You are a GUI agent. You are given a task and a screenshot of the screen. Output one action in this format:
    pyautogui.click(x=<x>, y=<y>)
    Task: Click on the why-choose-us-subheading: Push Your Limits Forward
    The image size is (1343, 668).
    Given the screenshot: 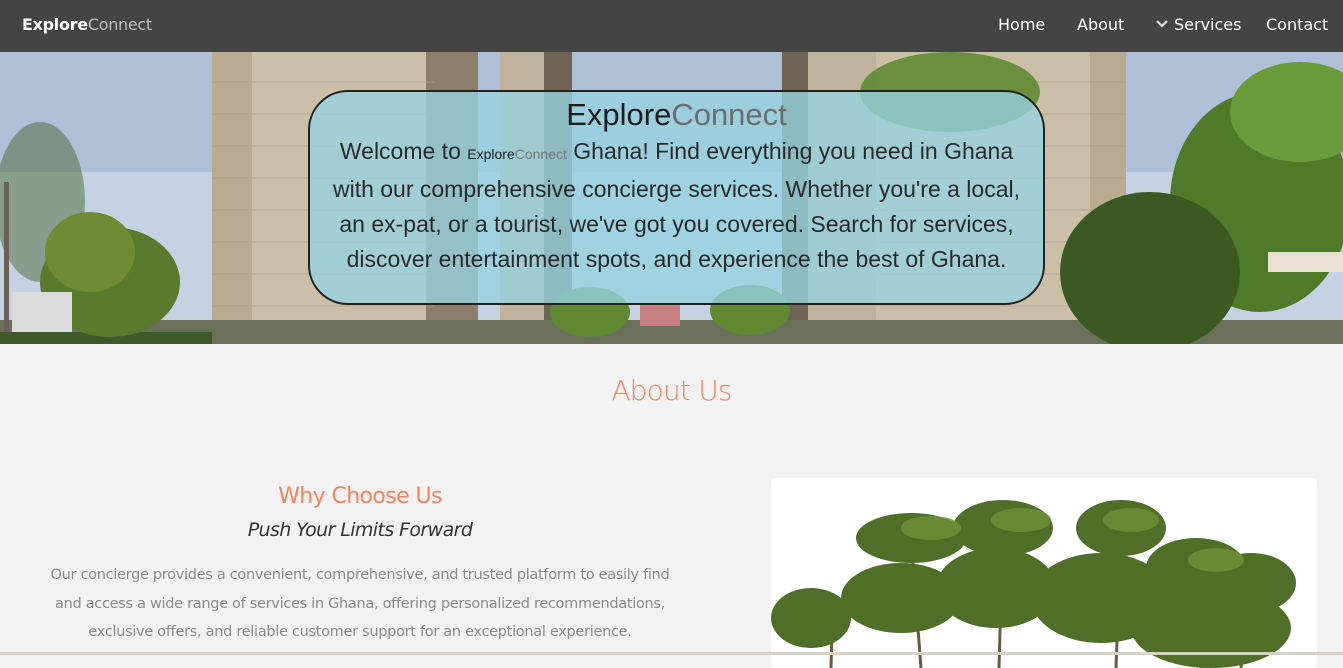 What is the action you would take?
    pyautogui.click(x=360, y=530)
    